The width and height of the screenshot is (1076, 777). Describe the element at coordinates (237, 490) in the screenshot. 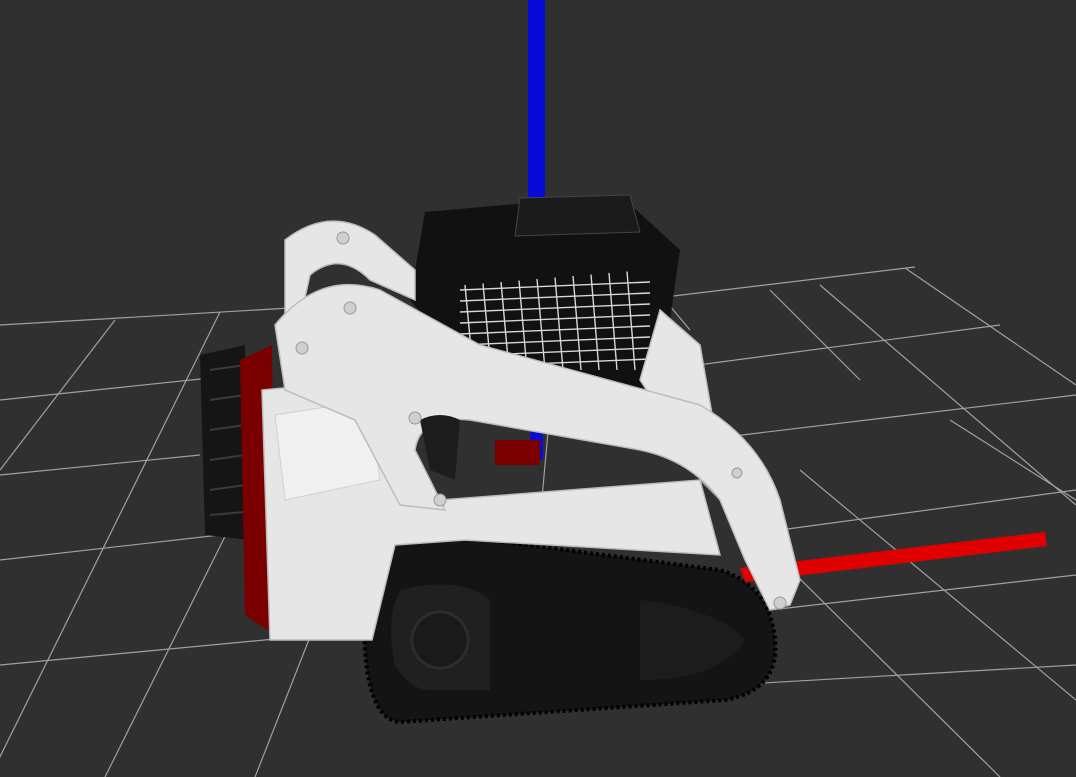

I see `rear-grille` at that location.